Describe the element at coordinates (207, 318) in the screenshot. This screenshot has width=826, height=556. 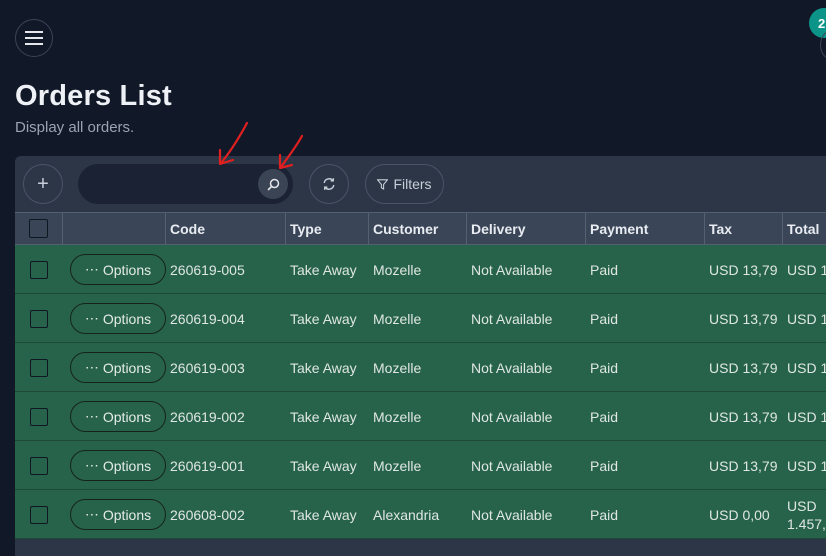
I see `code-cell: 260619-004` at that location.